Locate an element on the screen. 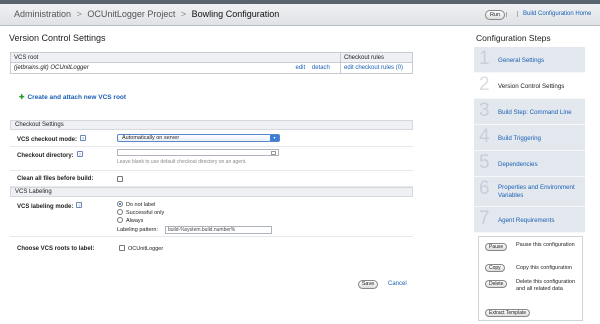 This screenshot has width=600, height=324. checkout-mode-text: VCS checkout mode: is located at coordinates (47, 140).